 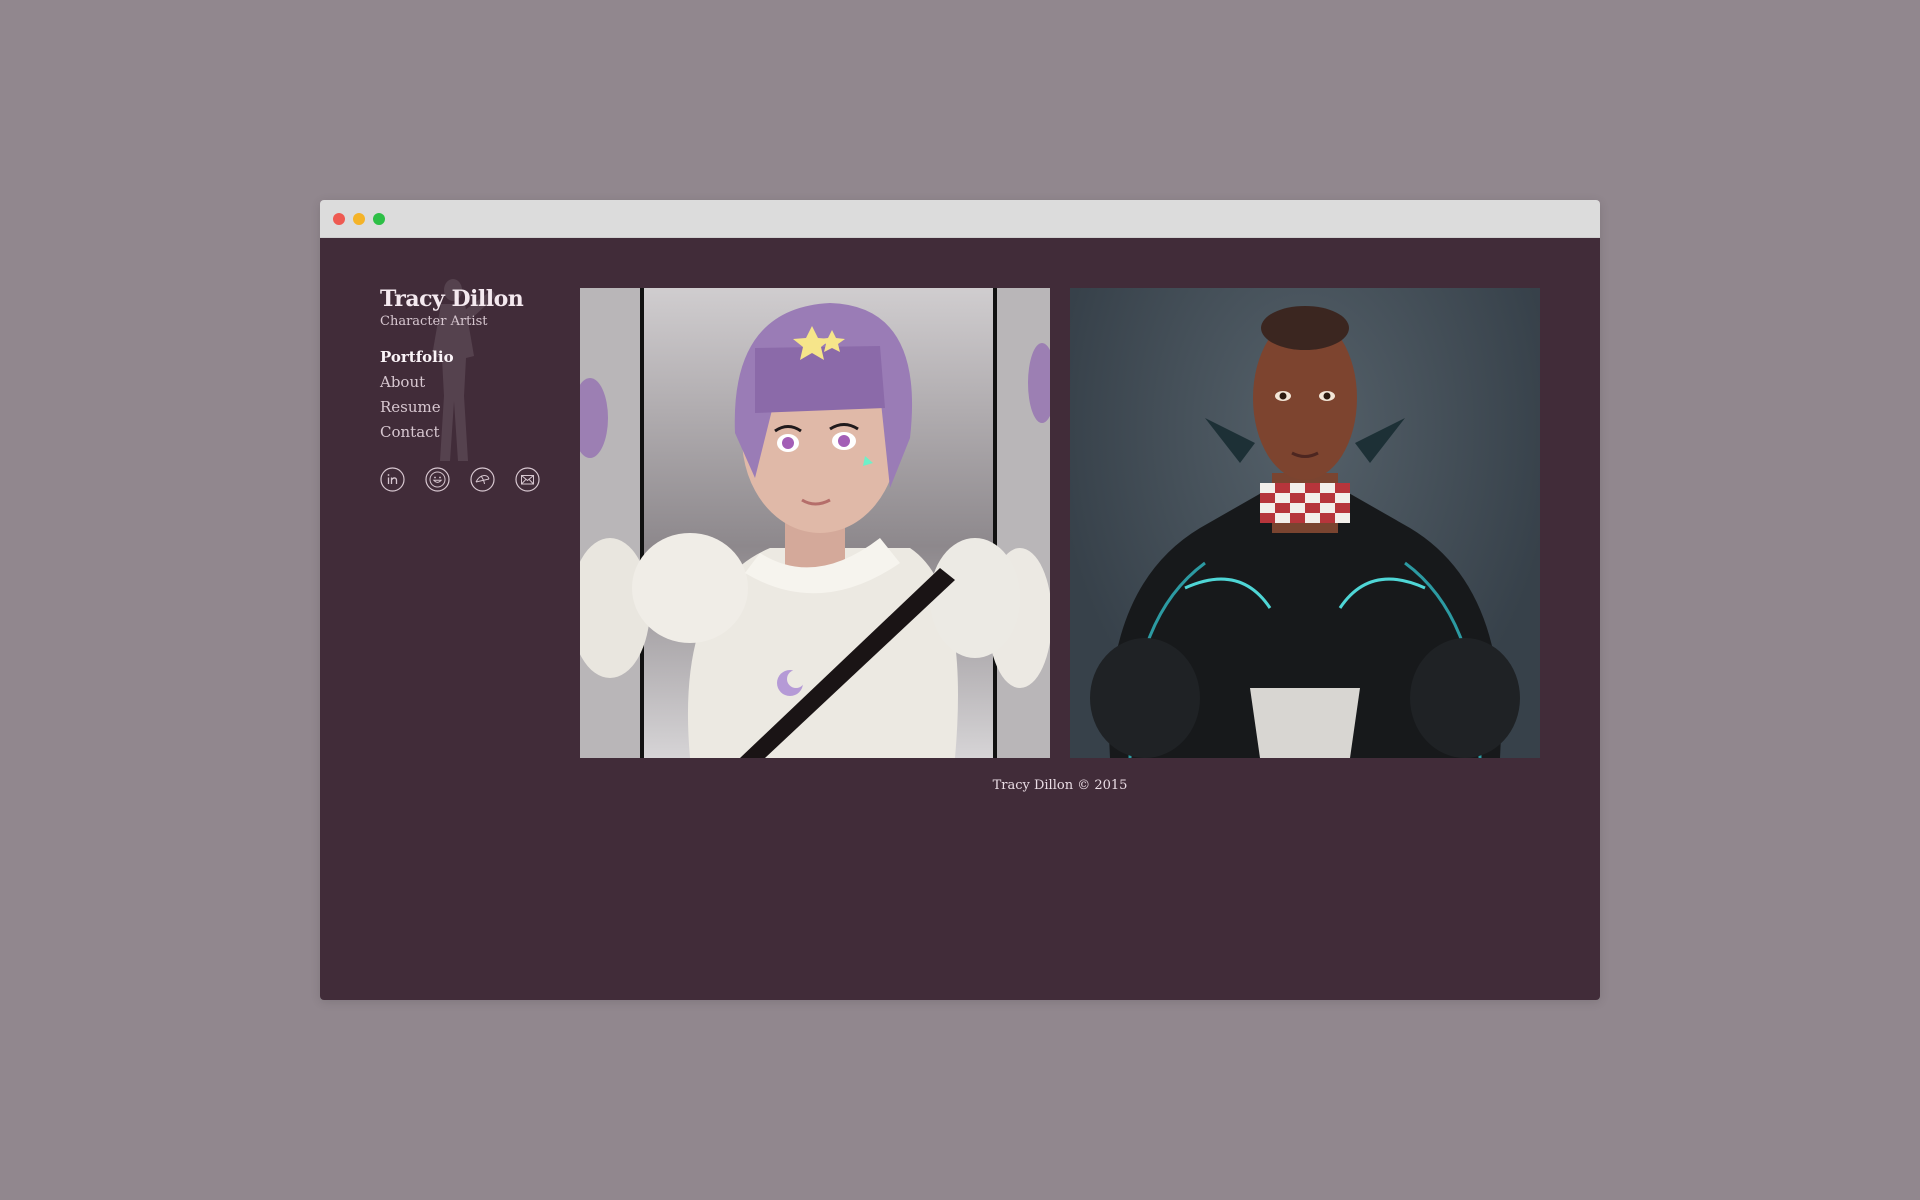 What do you see at coordinates (527, 479) in the screenshot?
I see `mail-icon` at bounding box center [527, 479].